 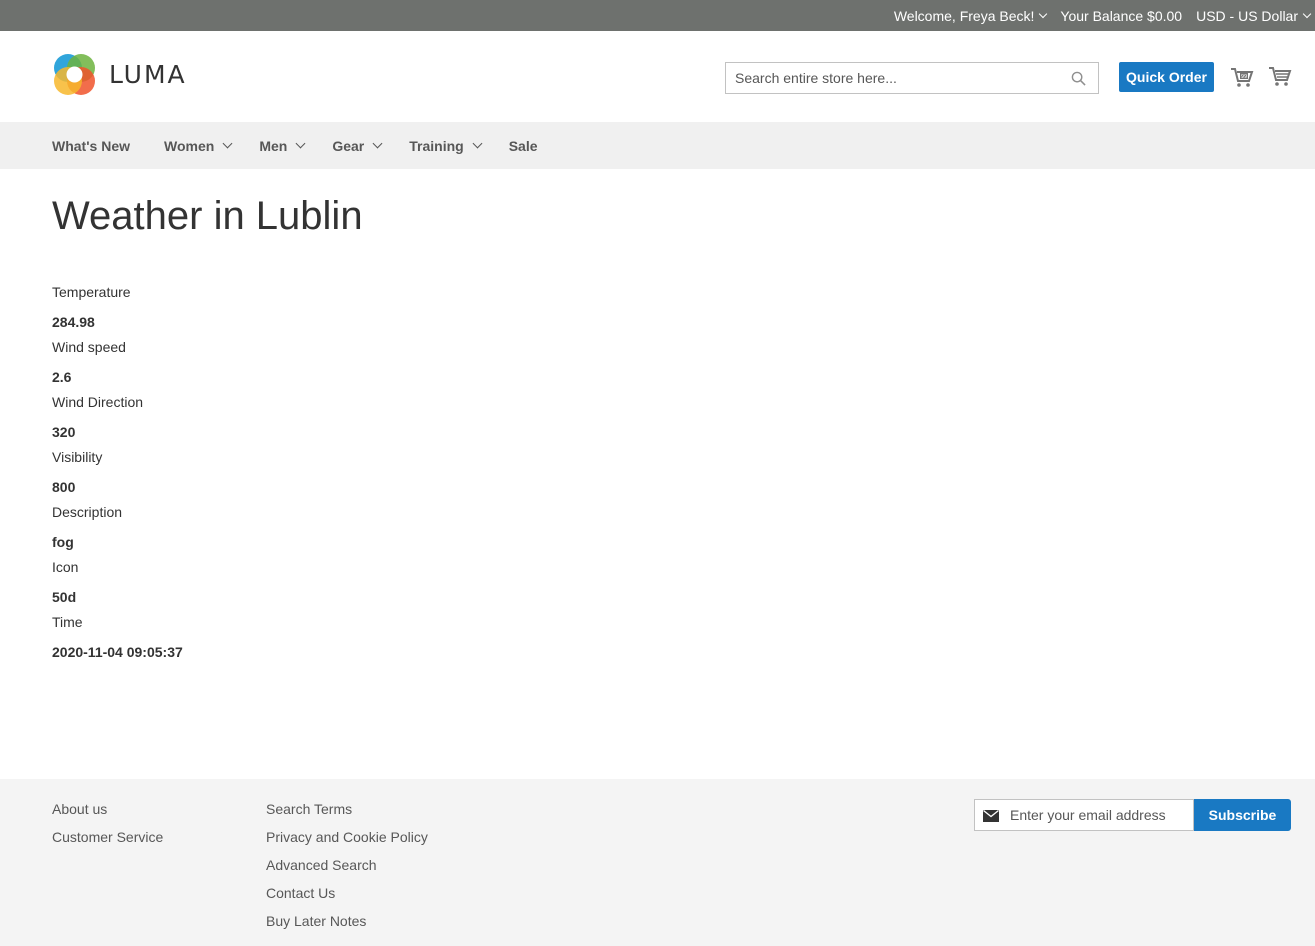 What do you see at coordinates (73, 322) in the screenshot?
I see `temperature-value: 284.98` at bounding box center [73, 322].